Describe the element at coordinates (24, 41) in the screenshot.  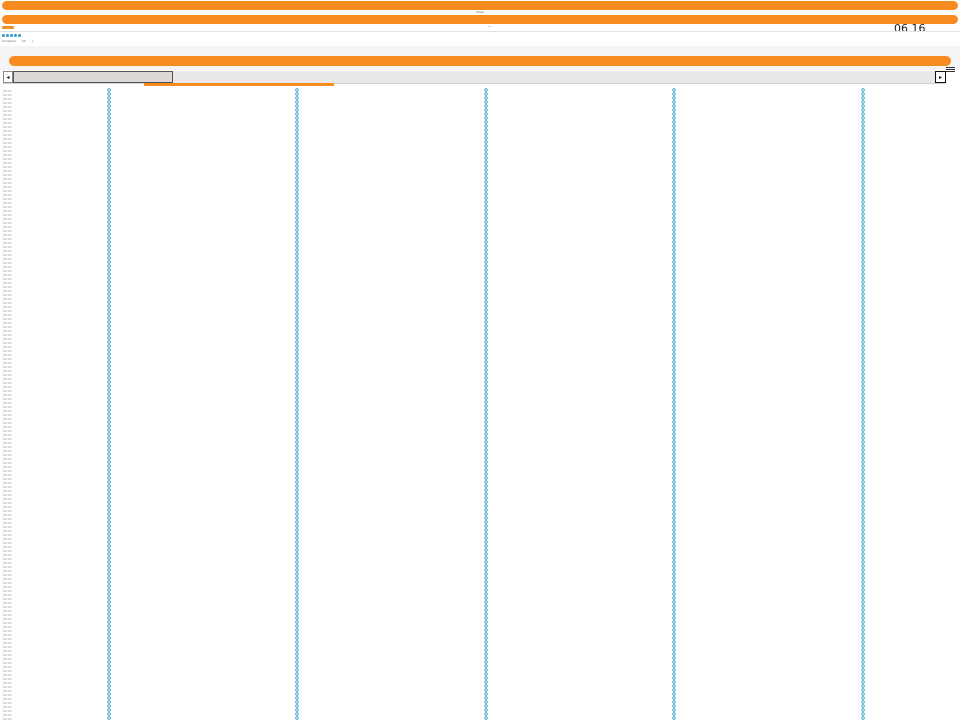
I see `sub-item-all: All` at that location.